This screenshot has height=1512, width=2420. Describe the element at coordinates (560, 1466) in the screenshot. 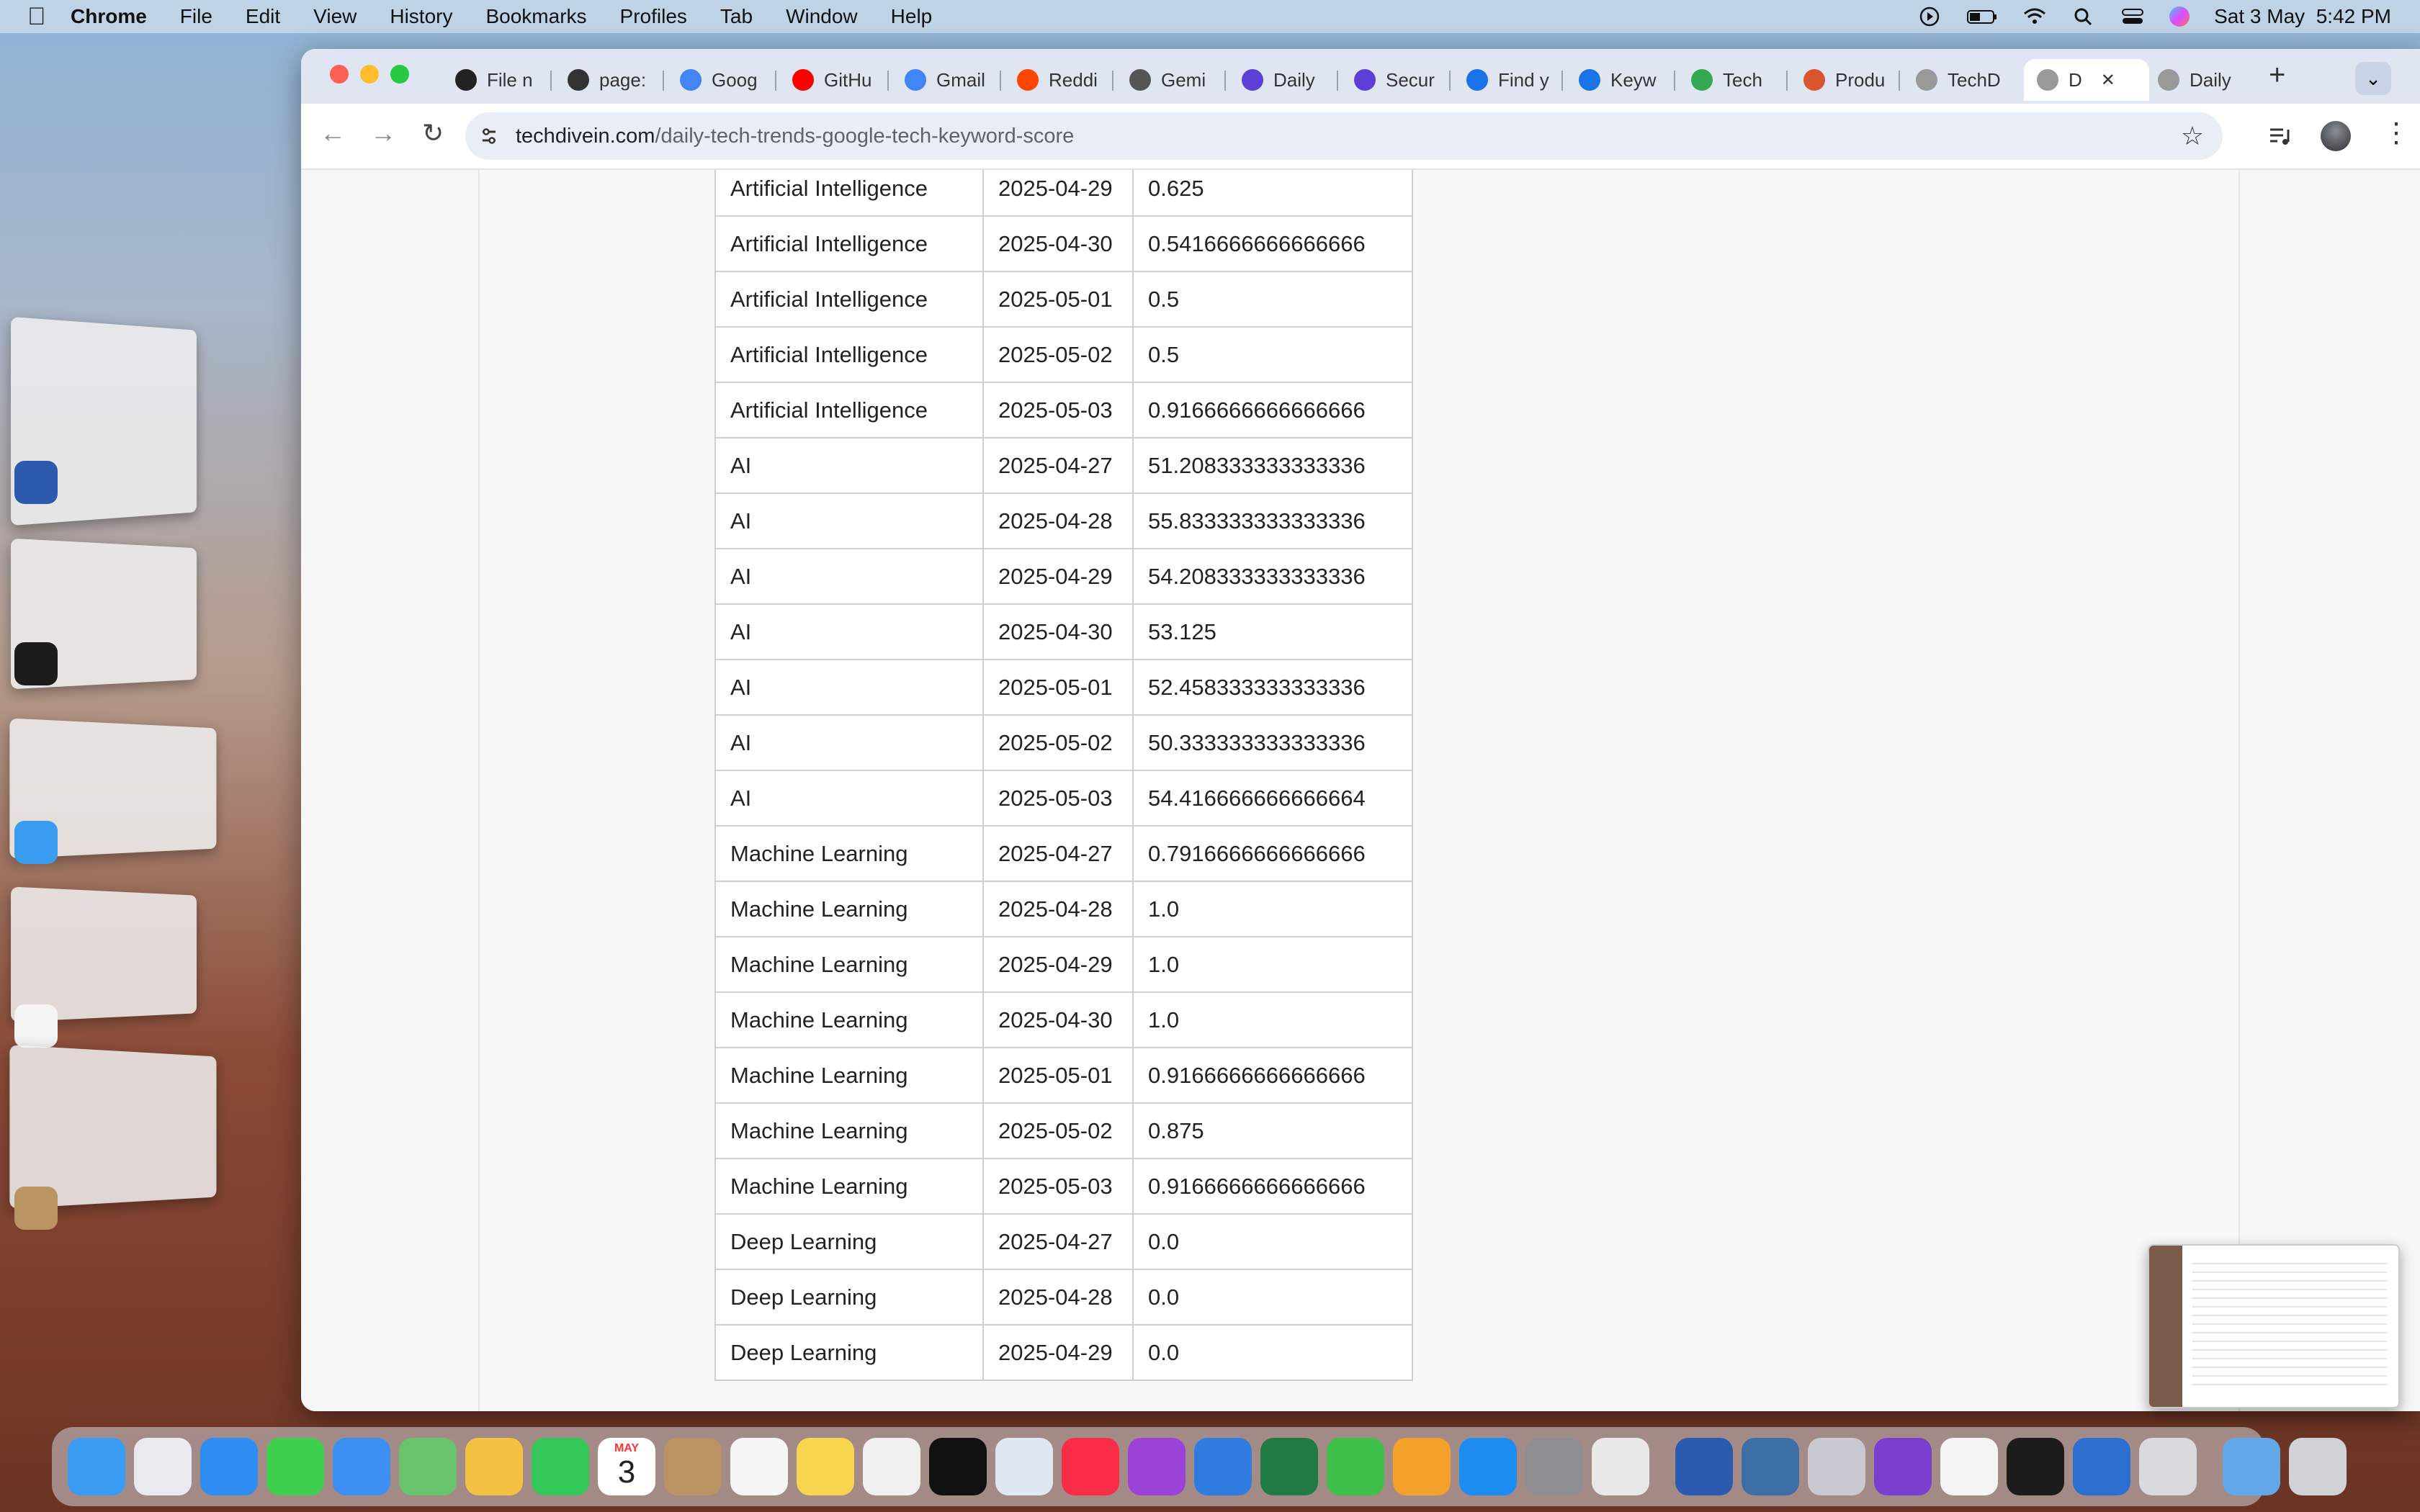

I see `facetime-icon` at that location.